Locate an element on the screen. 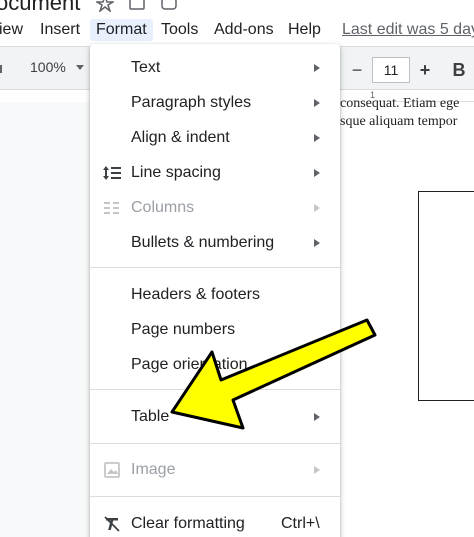  move-folder-icon is located at coordinates (137, 6).